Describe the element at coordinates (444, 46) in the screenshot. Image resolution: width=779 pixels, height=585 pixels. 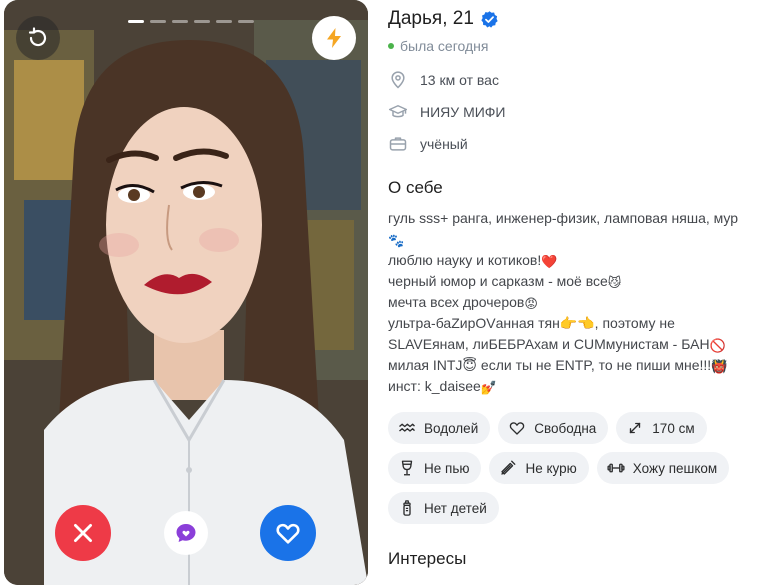
I see `online-status-label: была сегодня` at that location.